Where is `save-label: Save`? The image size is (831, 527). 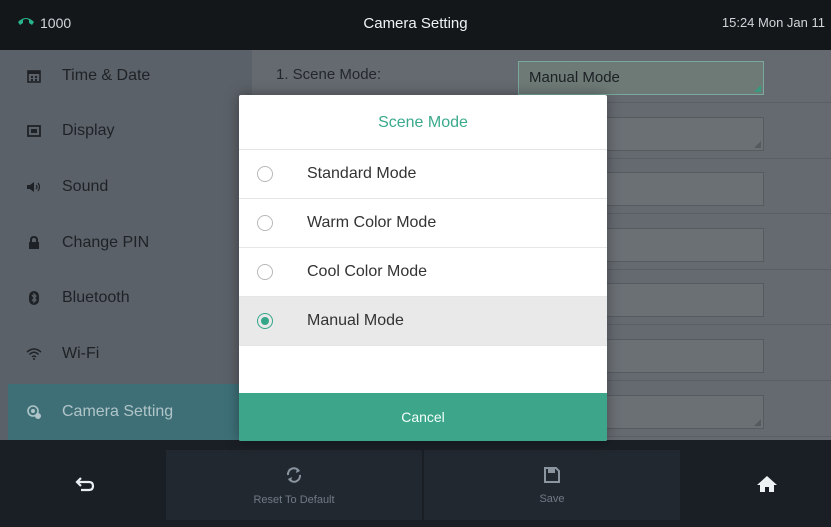
save-label: Save is located at coordinates (552, 498).